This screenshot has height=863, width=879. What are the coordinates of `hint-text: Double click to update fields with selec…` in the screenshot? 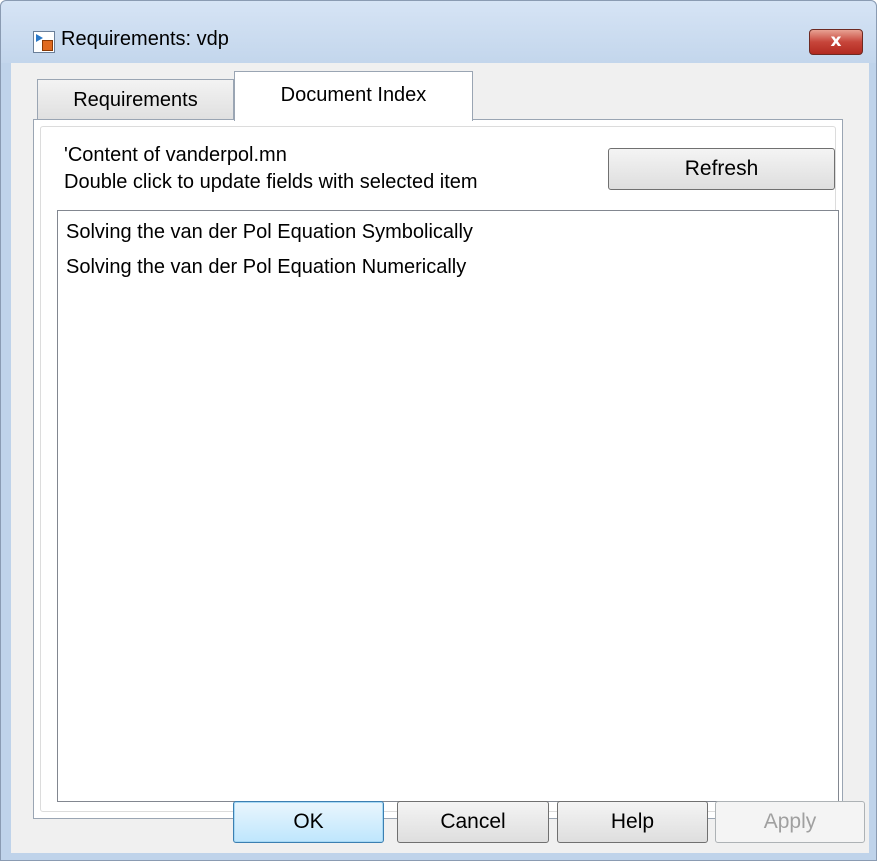 It's located at (271, 182).